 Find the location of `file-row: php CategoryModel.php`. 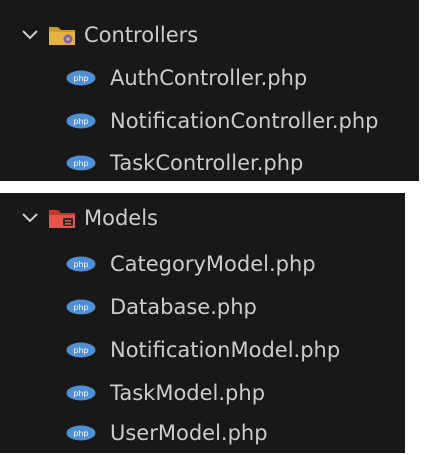

file-row: php CategoryModel.php is located at coordinates (202, 264).